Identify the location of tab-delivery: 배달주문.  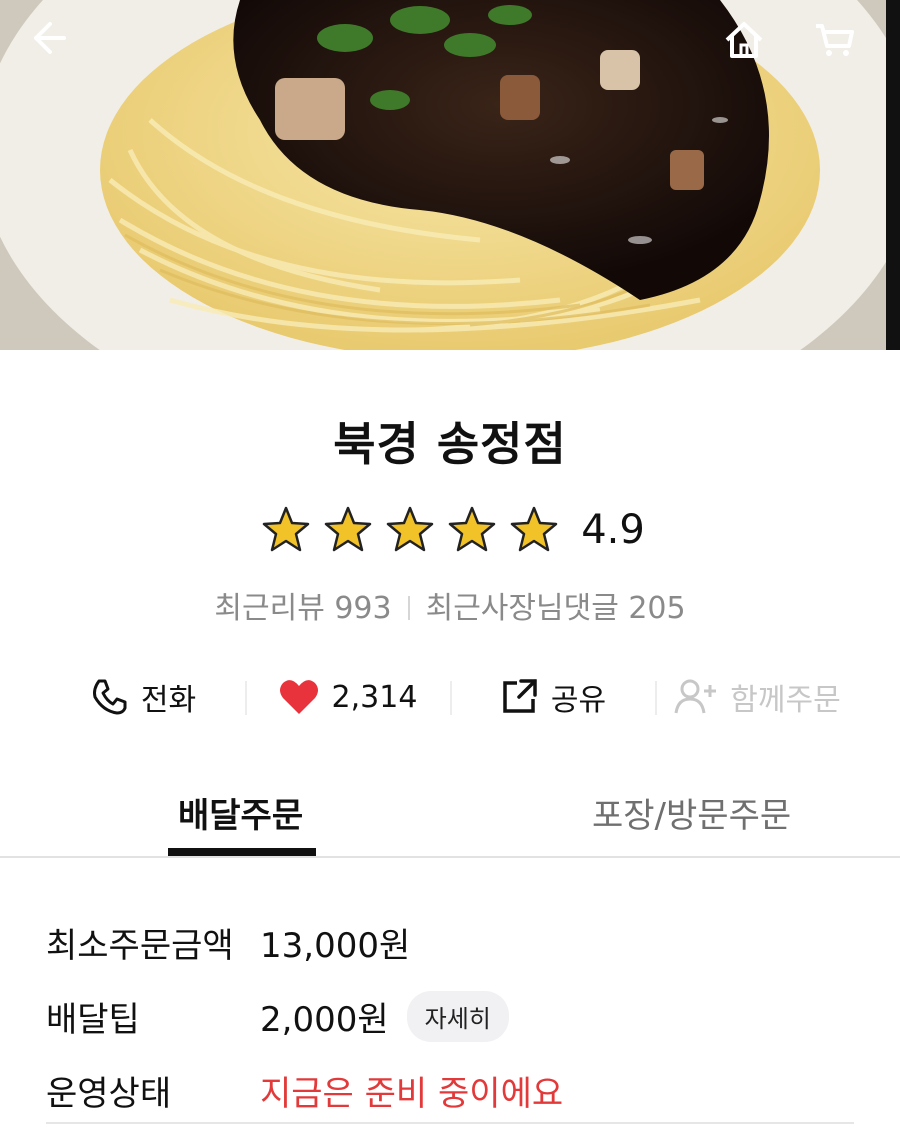
(243, 813).